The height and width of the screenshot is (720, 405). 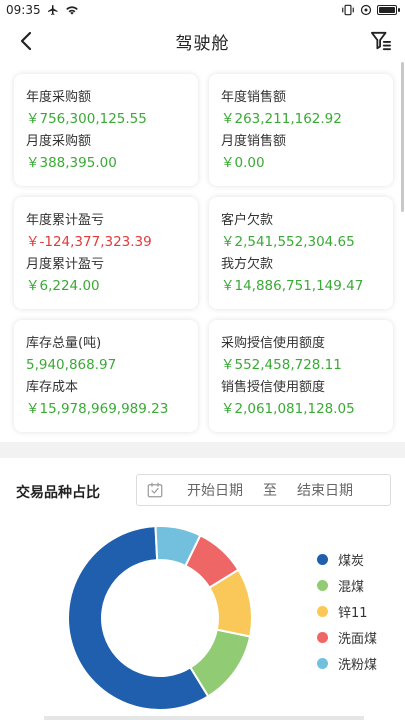 I want to click on back-button, so click(x=26, y=41).